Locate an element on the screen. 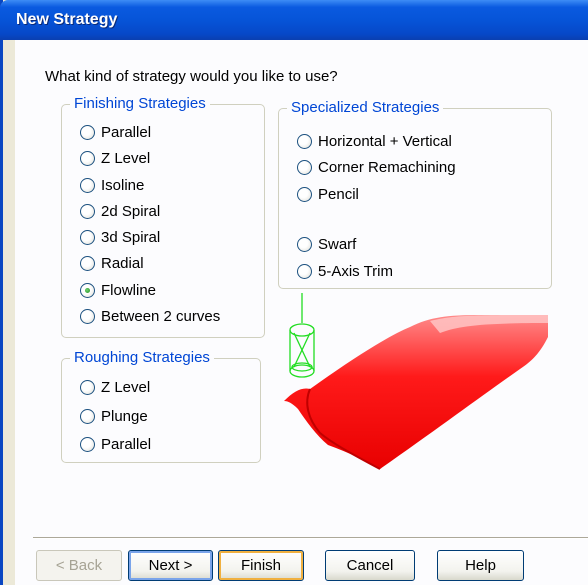  roughing-option-z-level: Z Level is located at coordinates (115, 387).